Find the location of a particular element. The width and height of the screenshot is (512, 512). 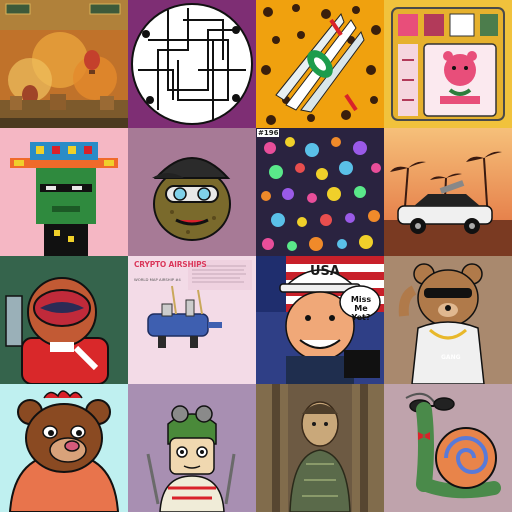

balloons-village-art is located at coordinates (64, 64).